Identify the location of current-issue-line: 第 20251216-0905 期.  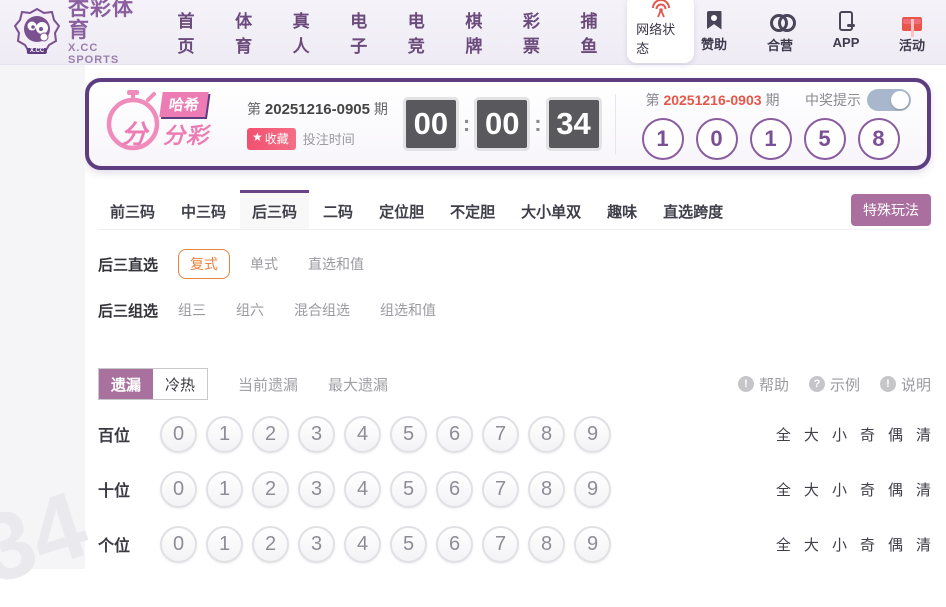
(317, 109).